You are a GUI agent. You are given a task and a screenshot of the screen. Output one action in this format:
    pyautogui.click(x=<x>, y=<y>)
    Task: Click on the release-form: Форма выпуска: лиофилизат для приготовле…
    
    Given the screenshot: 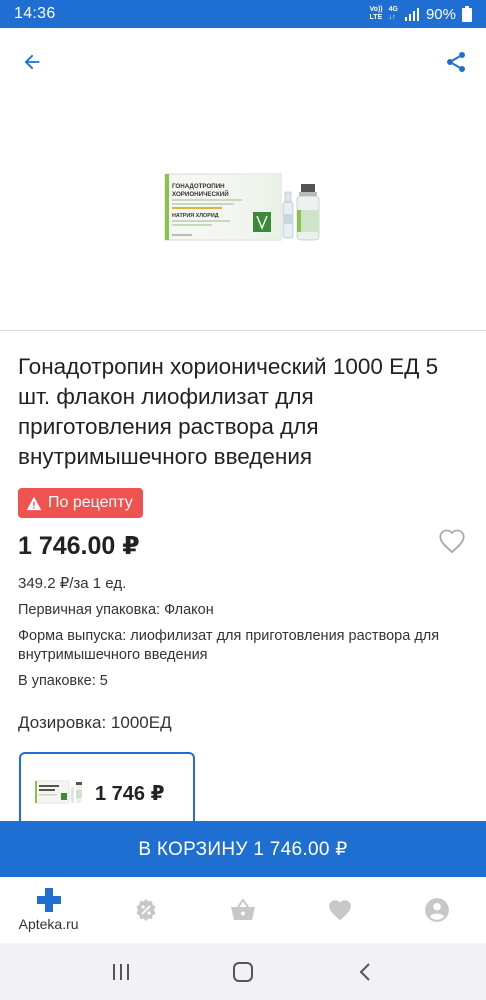 What is the action you would take?
    pyautogui.click(x=229, y=645)
    